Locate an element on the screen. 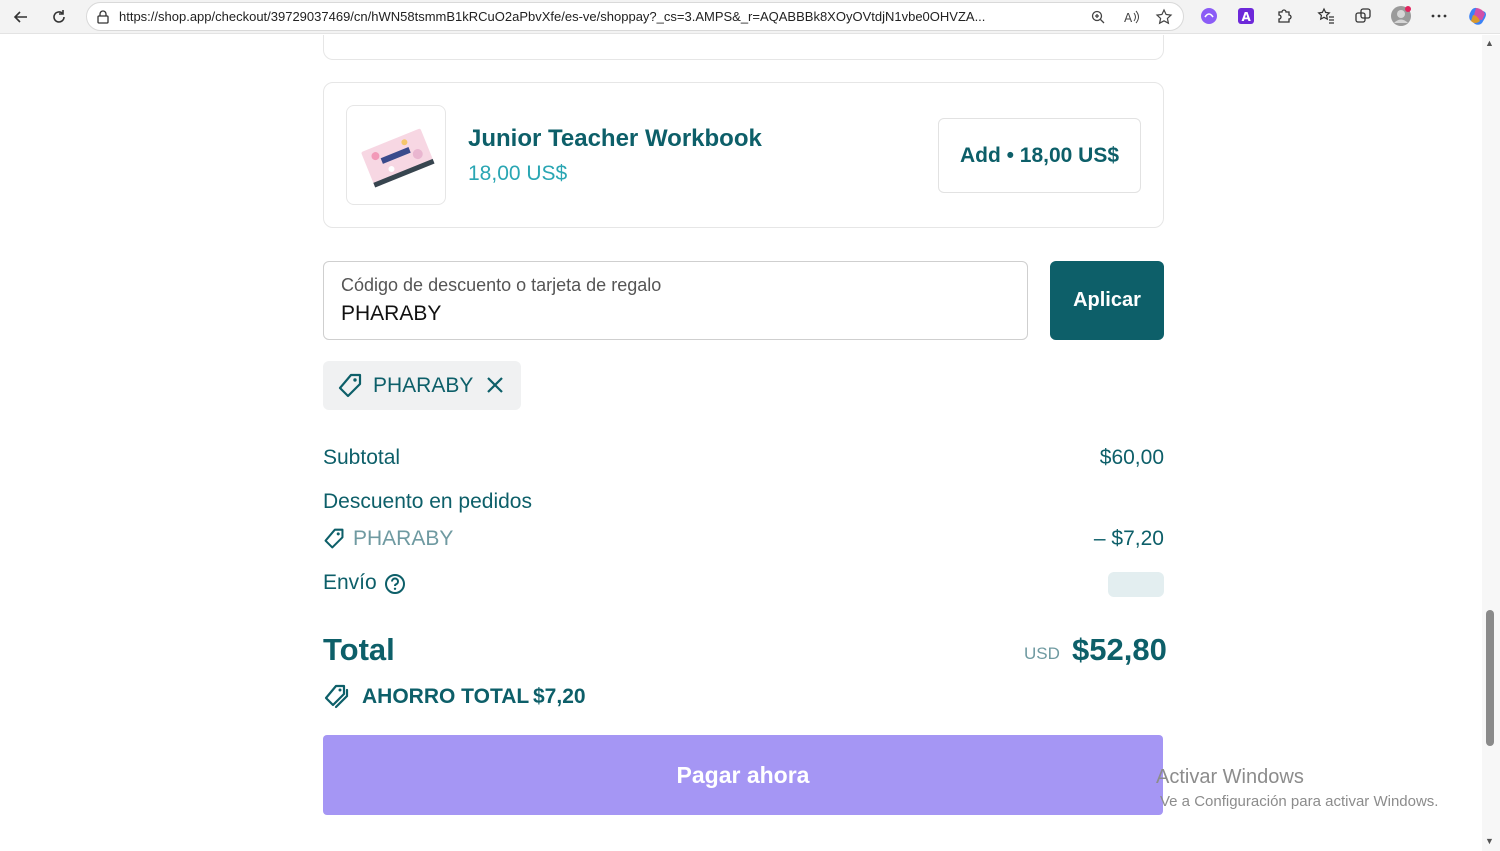 This screenshot has height=851, width=1500. shipping-label: Envío is located at coordinates (350, 582).